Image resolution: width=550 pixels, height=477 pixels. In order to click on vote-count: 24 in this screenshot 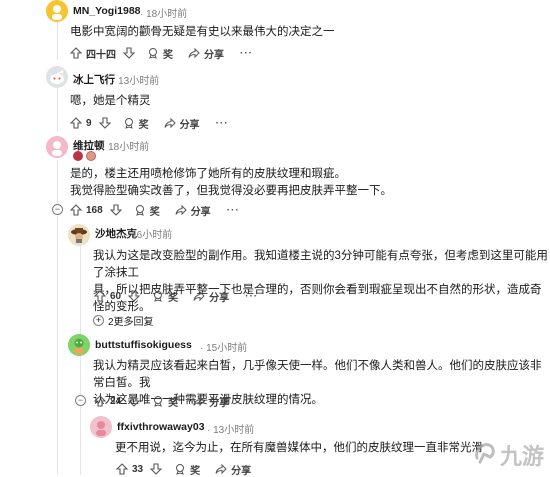, I will do `click(116, 401)`.